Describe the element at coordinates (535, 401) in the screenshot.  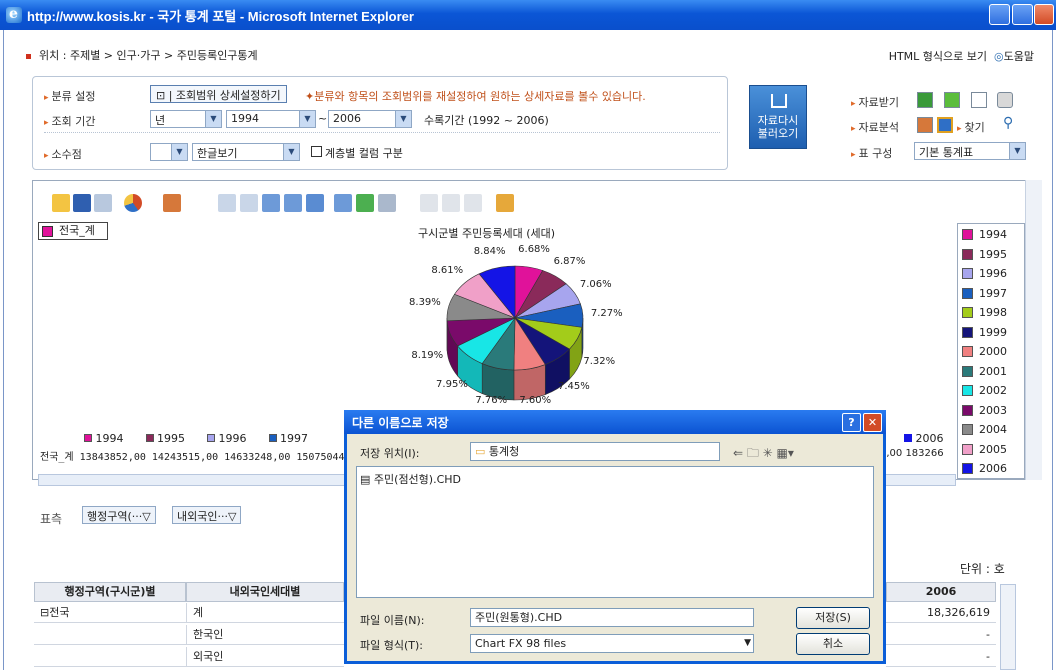
I see `pie-label-2000: 7.60%` at that location.